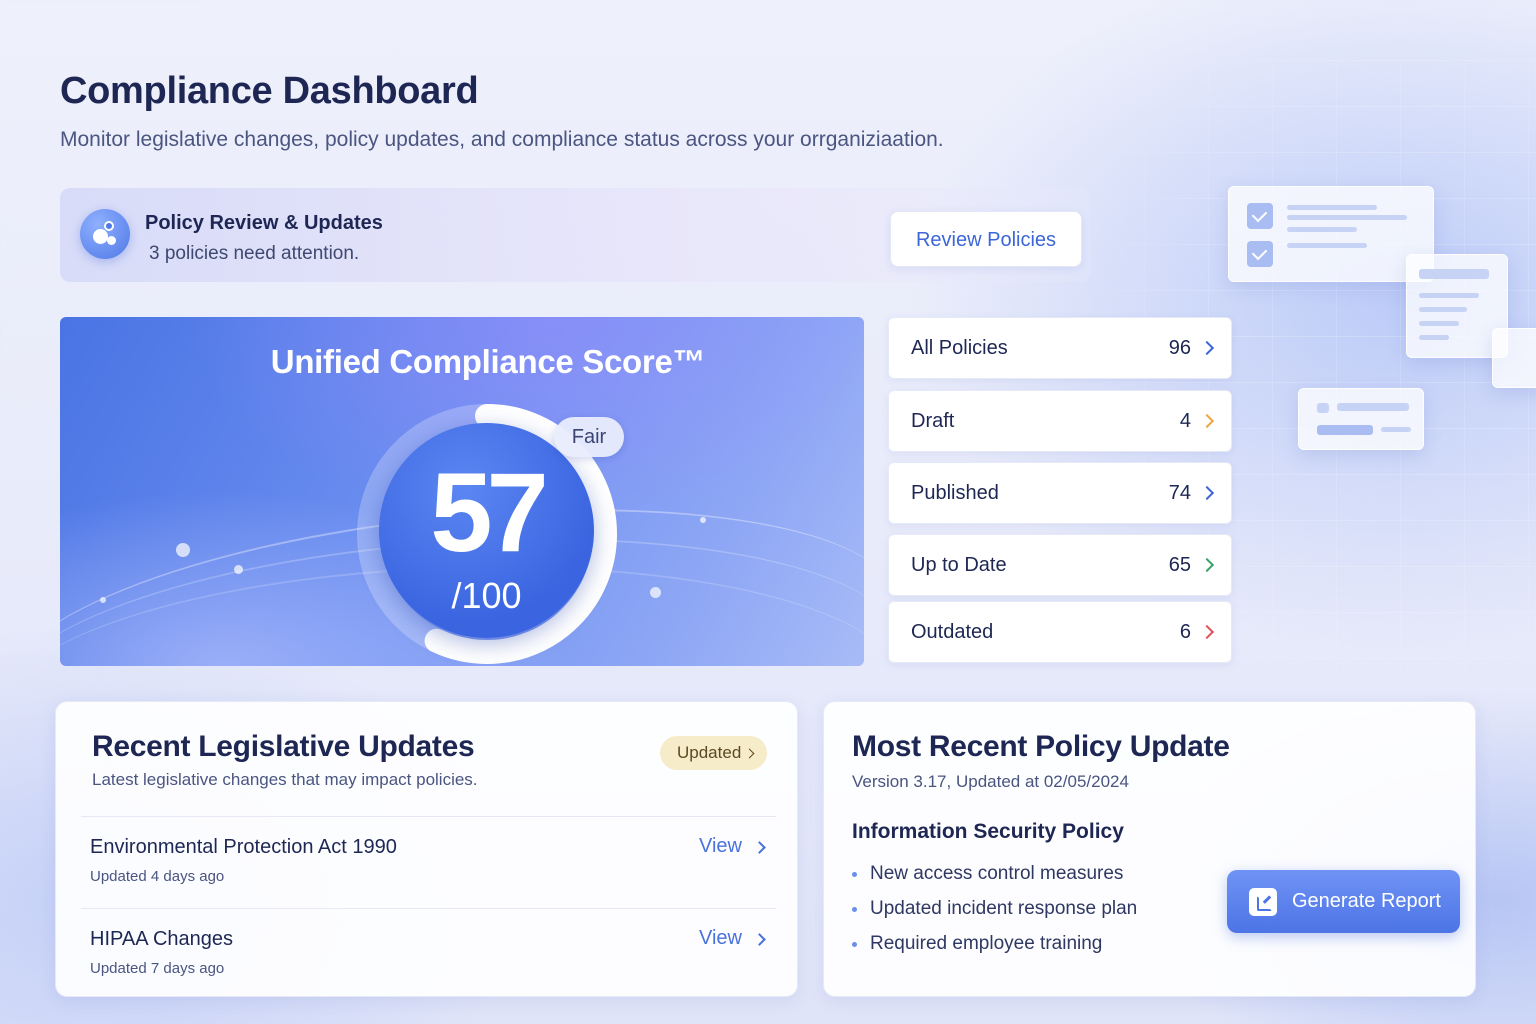 The width and height of the screenshot is (1536, 1024). What do you see at coordinates (157, 968) in the screenshot?
I see `legislative-item-time: Updated 7 days ago` at bounding box center [157, 968].